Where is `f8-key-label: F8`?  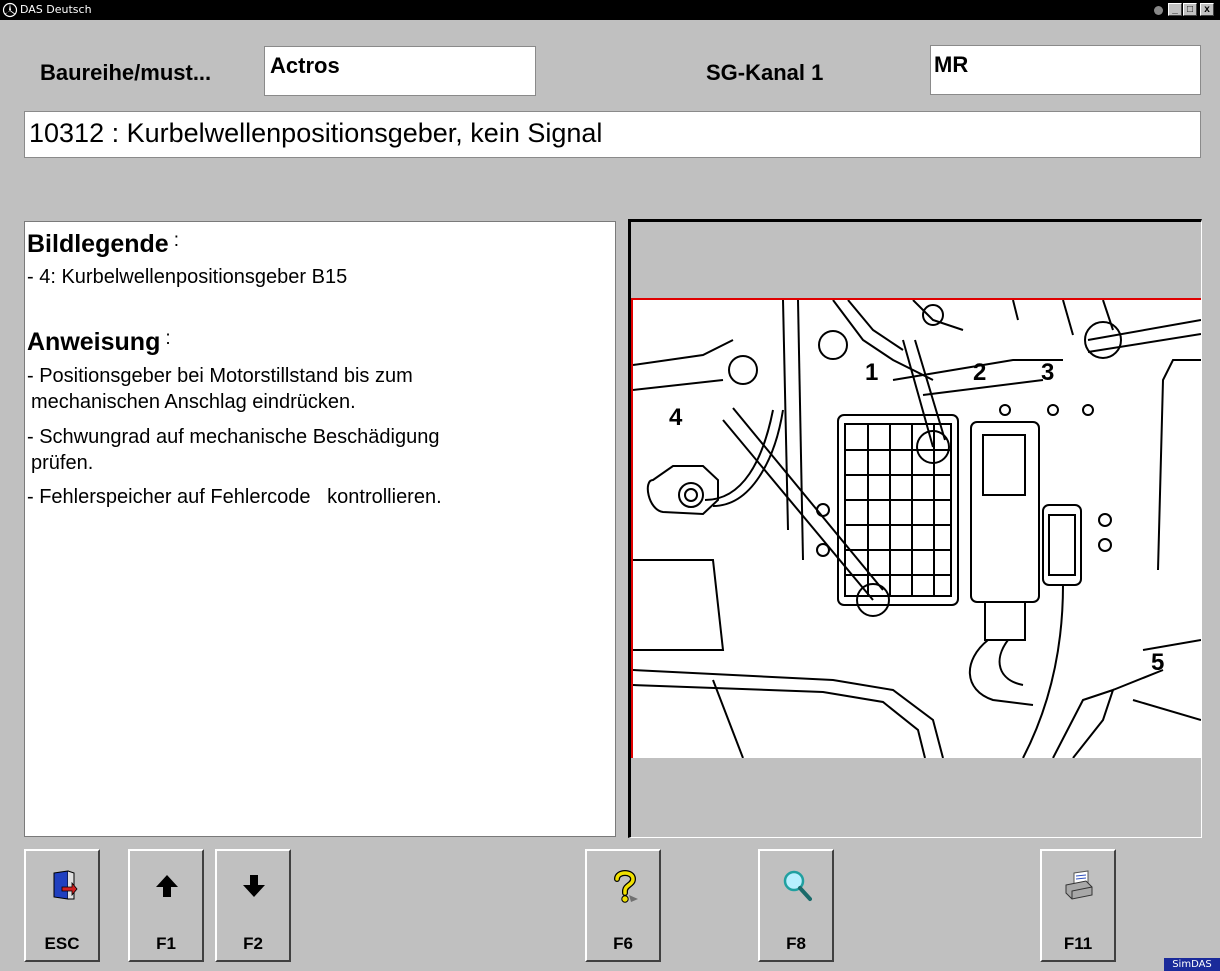 f8-key-label: F8 is located at coordinates (796, 943).